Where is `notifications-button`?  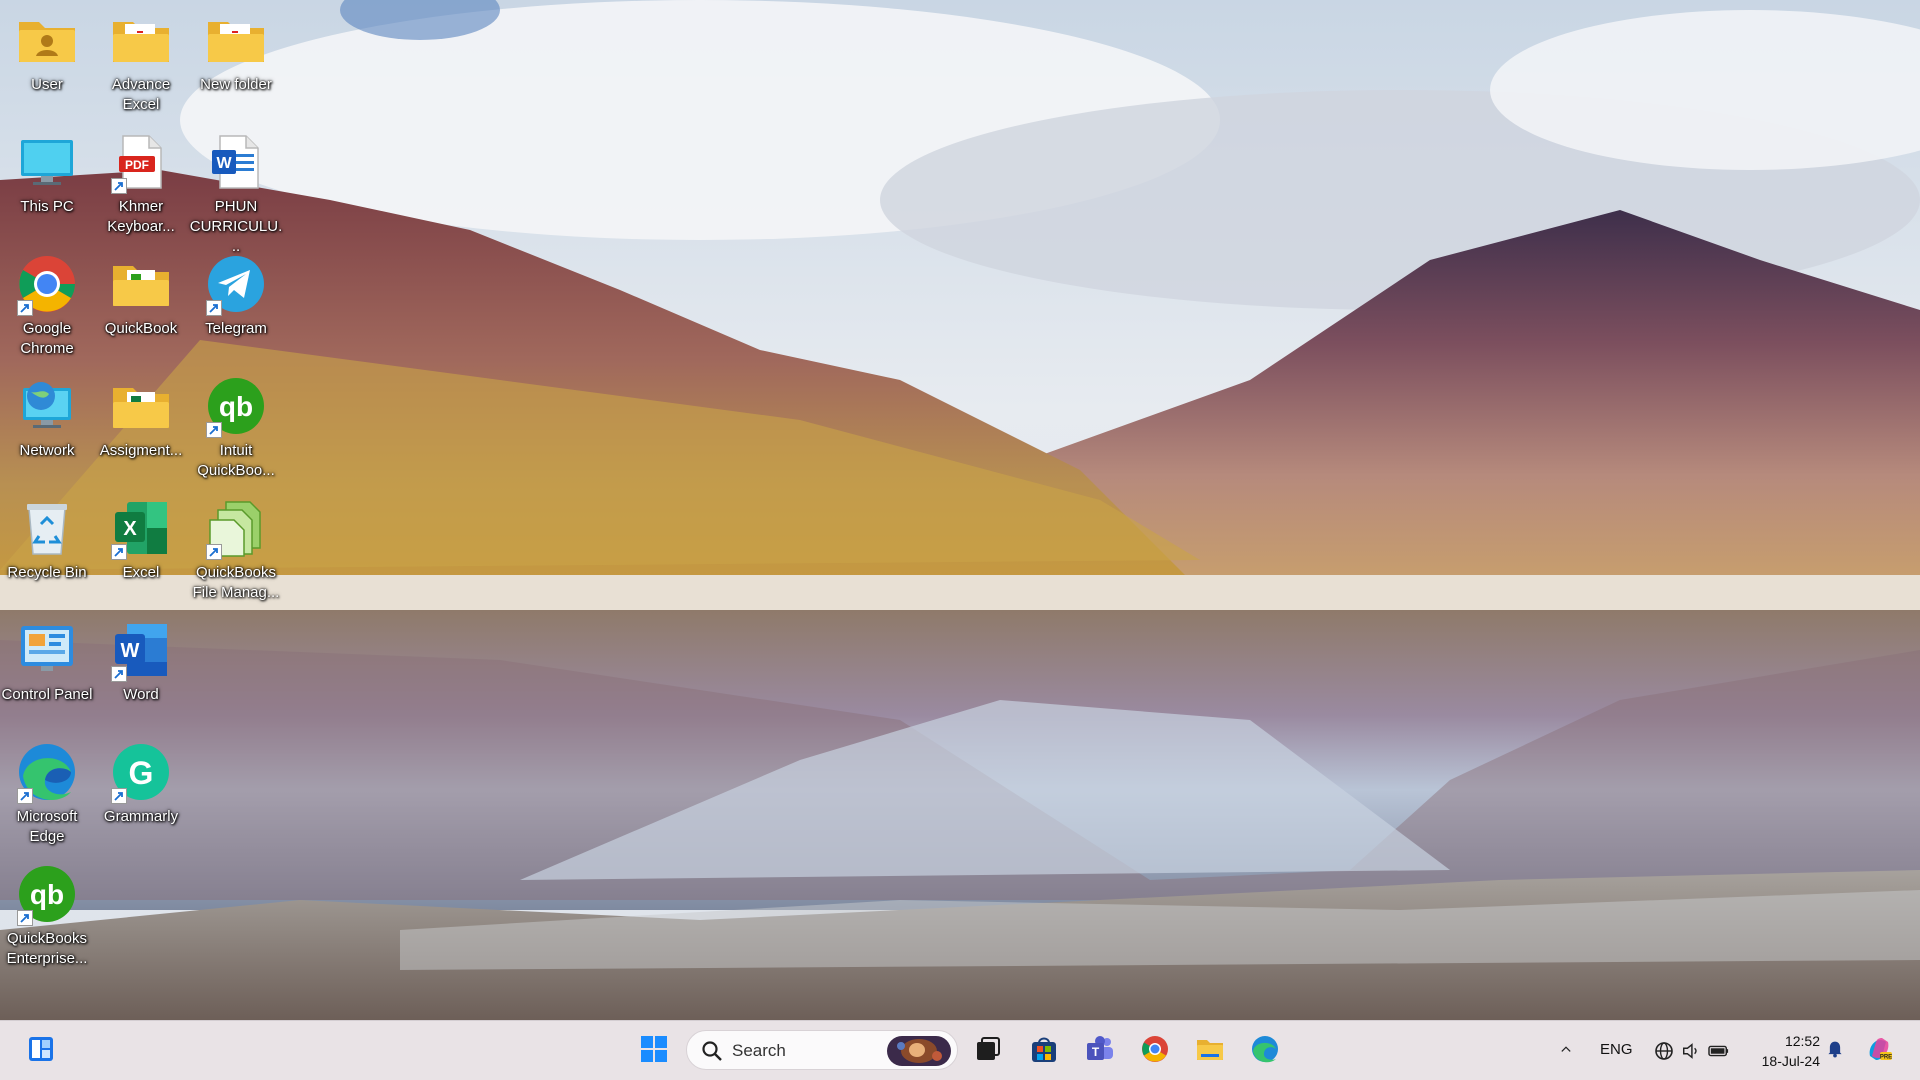
notifications-button is located at coordinates (1835, 1051).